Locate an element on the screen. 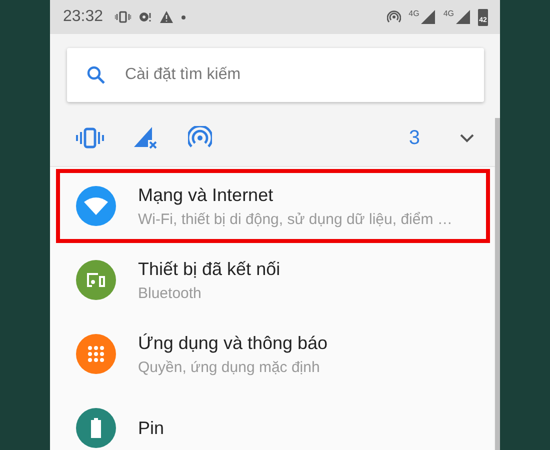 The image size is (550, 450). settings-item: Thiết bị đã kết nối Bluetooth is located at coordinates (273, 280).